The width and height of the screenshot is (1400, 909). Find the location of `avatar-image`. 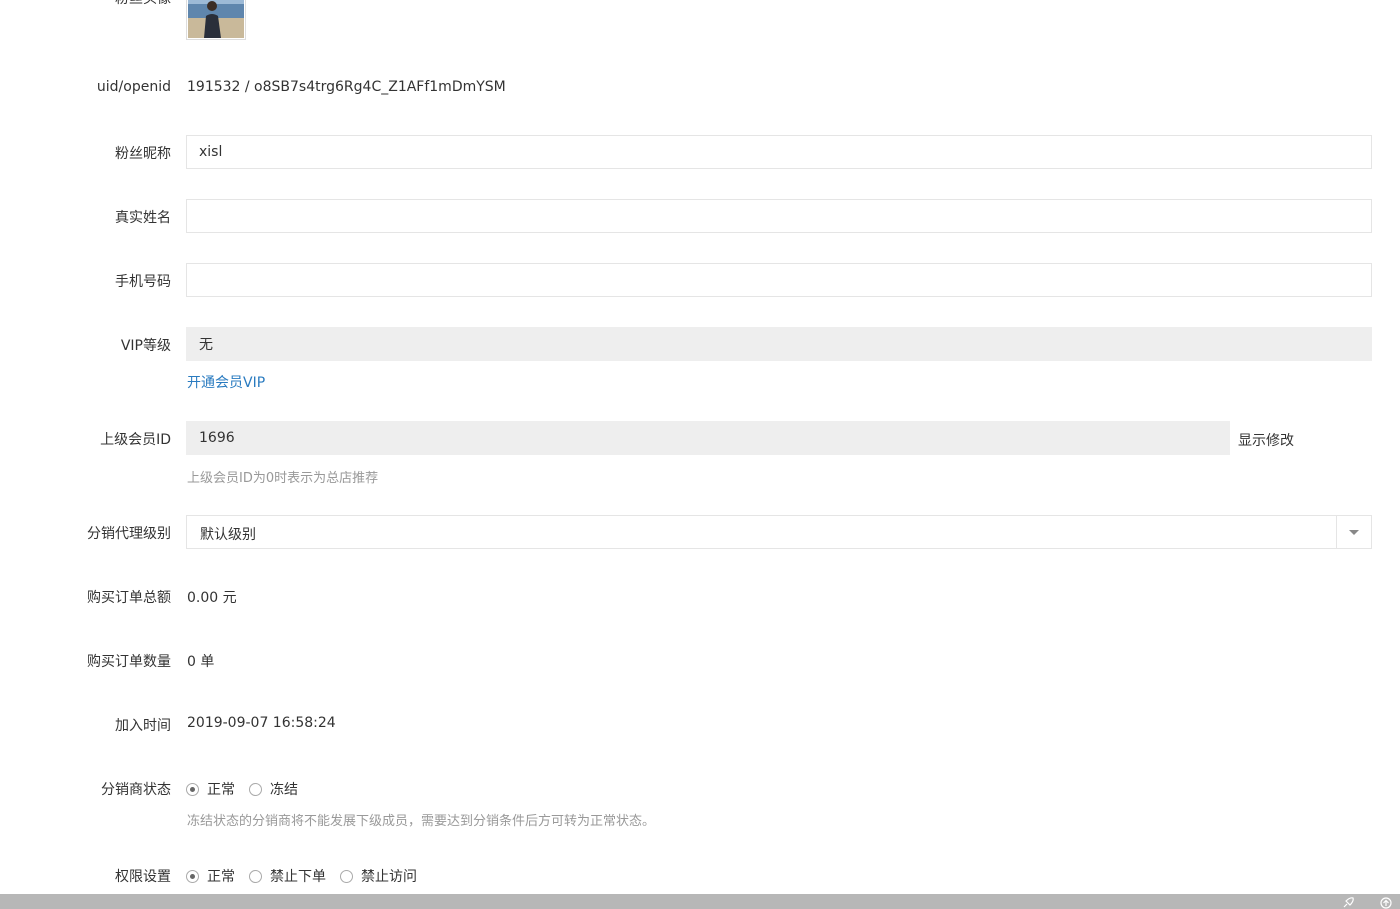

avatar-image is located at coordinates (216, 19).